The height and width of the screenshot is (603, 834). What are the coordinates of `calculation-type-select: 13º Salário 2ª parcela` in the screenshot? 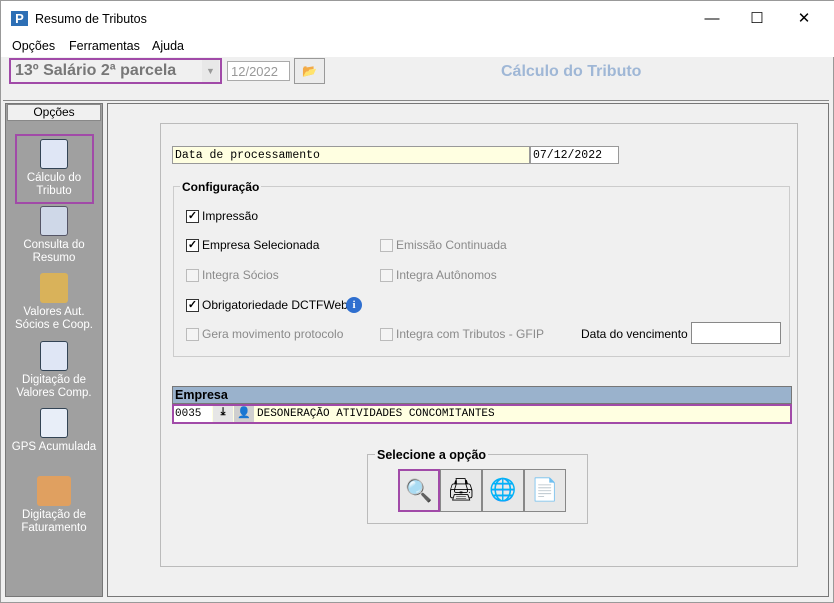 It's located at (115, 71).